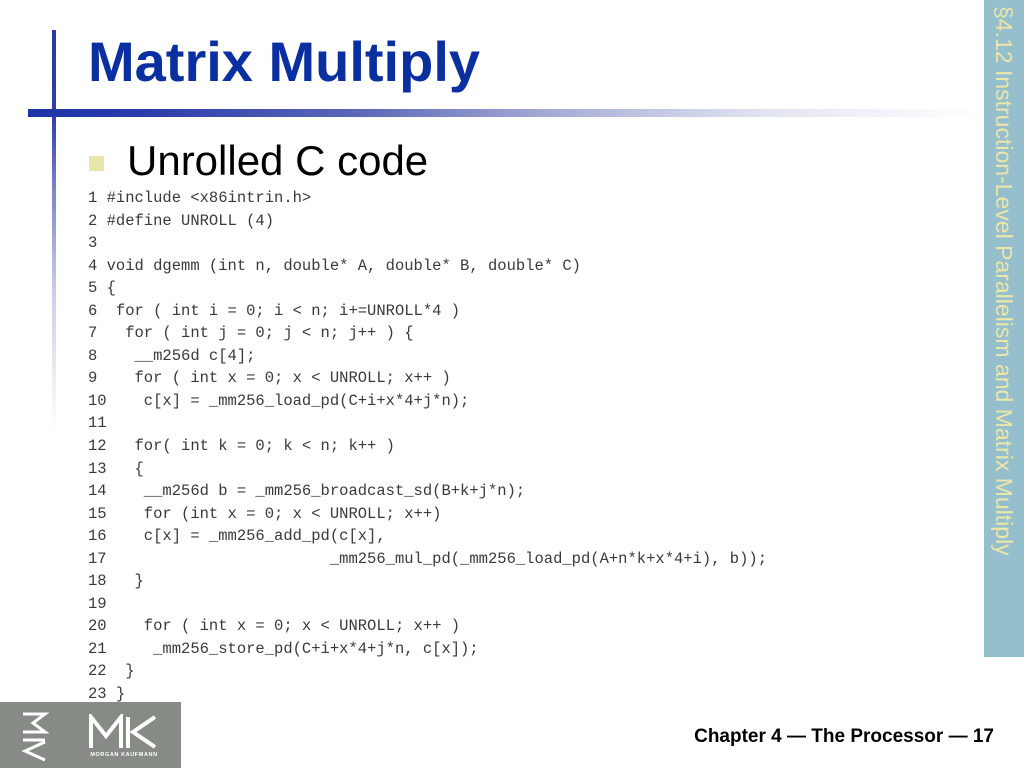 The width and height of the screenshot is (1024, 768). What do you see at coordinates (54, 230) in the screenshot?
I see `title-vertical-accent-bar` at bounding box center [54, 230].